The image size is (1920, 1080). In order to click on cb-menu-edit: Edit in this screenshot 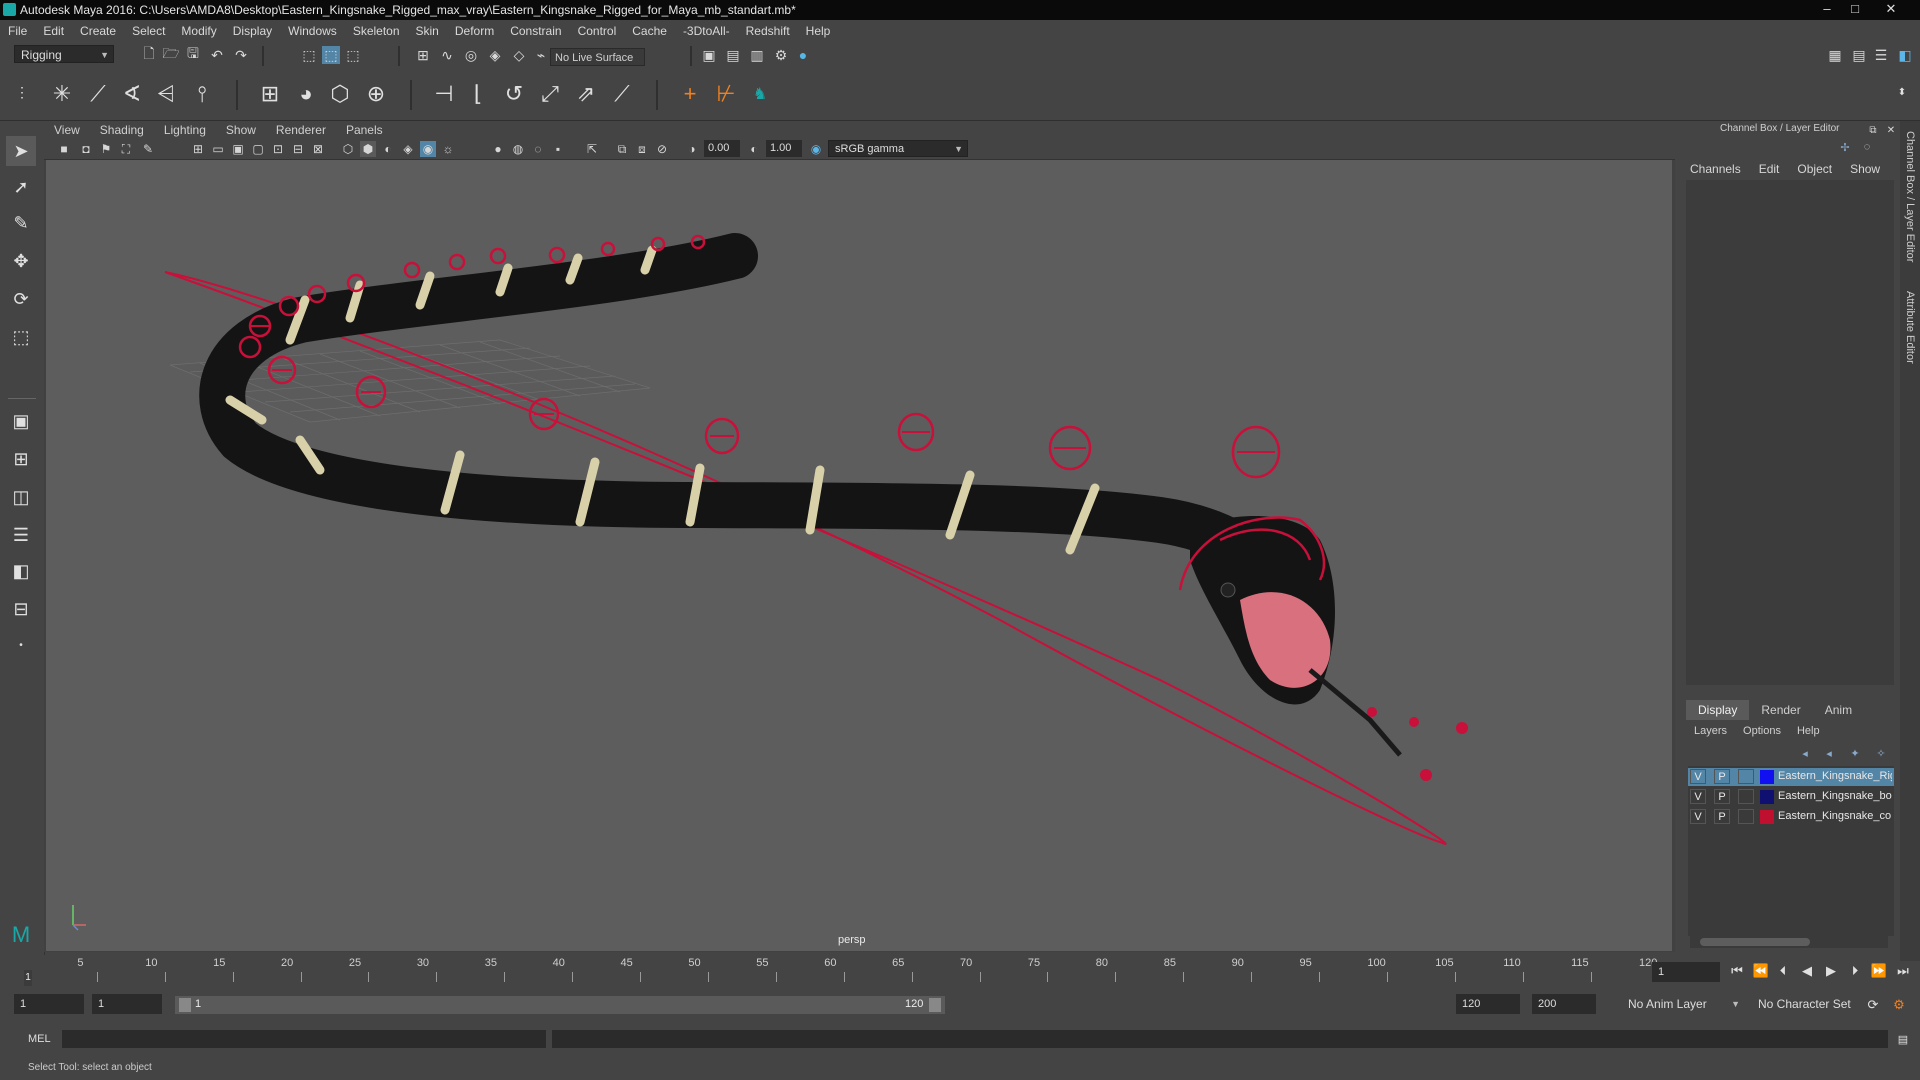, I will do `click(1769, 169)`.